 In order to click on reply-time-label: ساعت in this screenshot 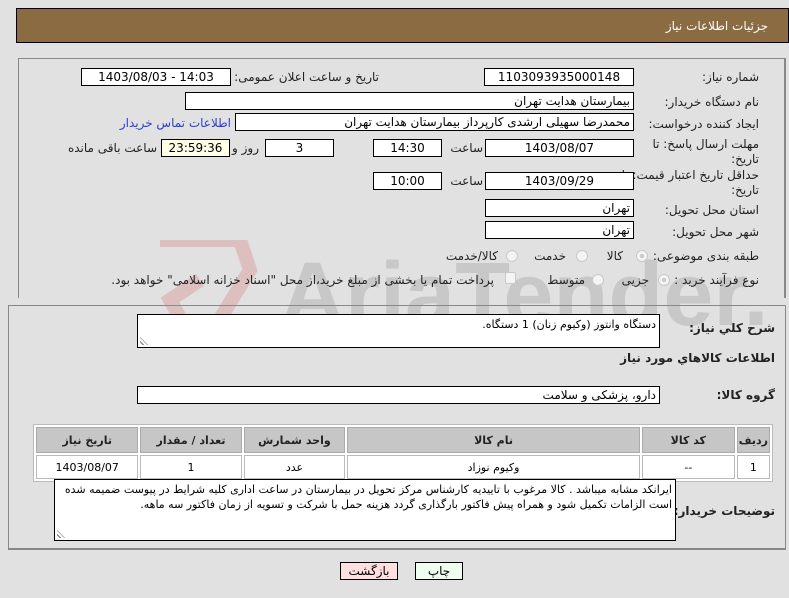, I will do `click(466, 148)`.